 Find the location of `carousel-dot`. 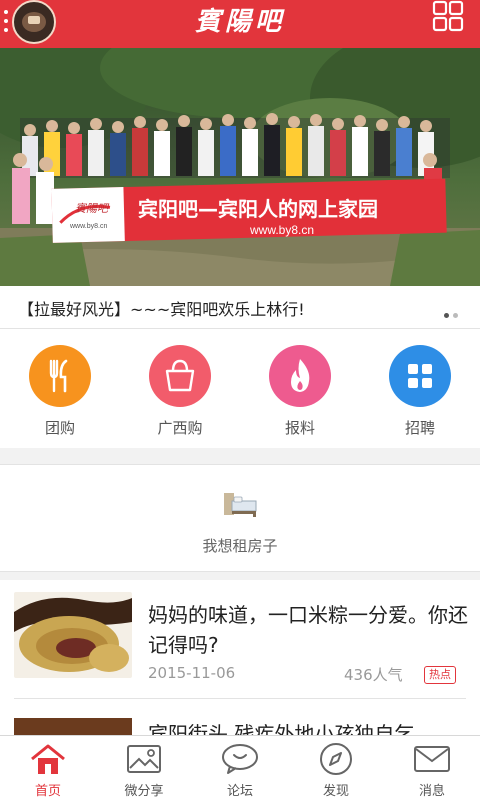

carousel-dot is located at coordinates (455, 315).